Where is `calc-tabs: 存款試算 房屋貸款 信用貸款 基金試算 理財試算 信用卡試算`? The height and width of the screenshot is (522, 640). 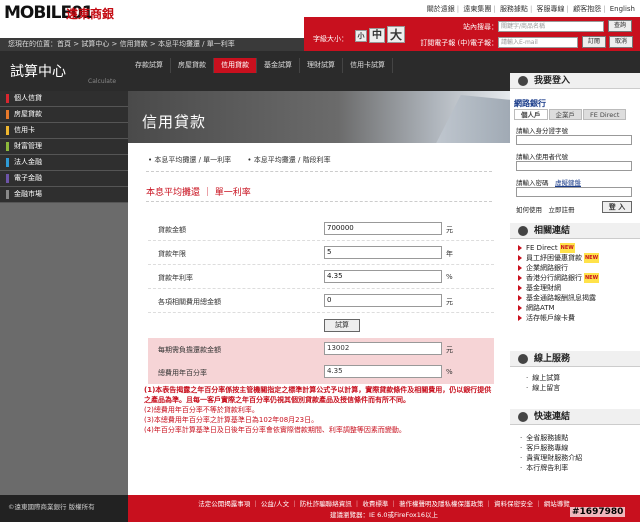 calc-tabs: 存款試算 房屋貸款 信用貸款 基金試算 理財試算 信用卡試算 is located at coordinates (260, 65).